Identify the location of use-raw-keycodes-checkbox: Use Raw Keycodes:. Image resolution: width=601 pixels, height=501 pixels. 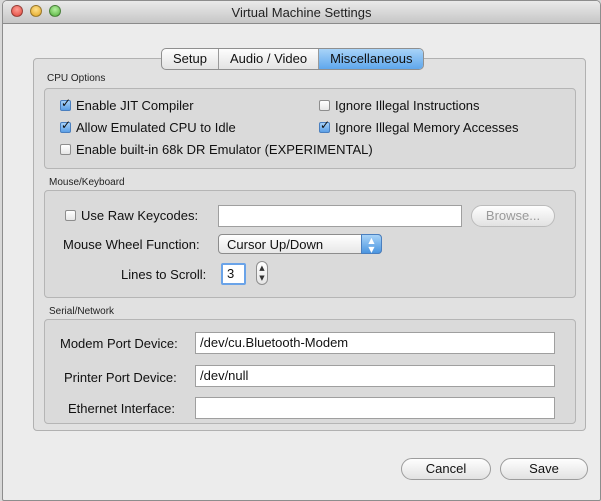
(131, 215).